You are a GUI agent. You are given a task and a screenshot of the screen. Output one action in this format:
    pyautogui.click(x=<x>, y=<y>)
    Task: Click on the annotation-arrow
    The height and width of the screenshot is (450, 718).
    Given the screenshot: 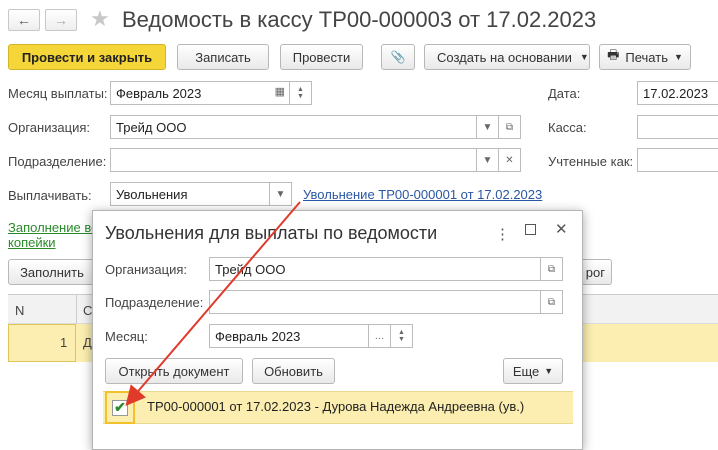 What is the action you would take?
    pyautogui.click(x=213, y=304)
    